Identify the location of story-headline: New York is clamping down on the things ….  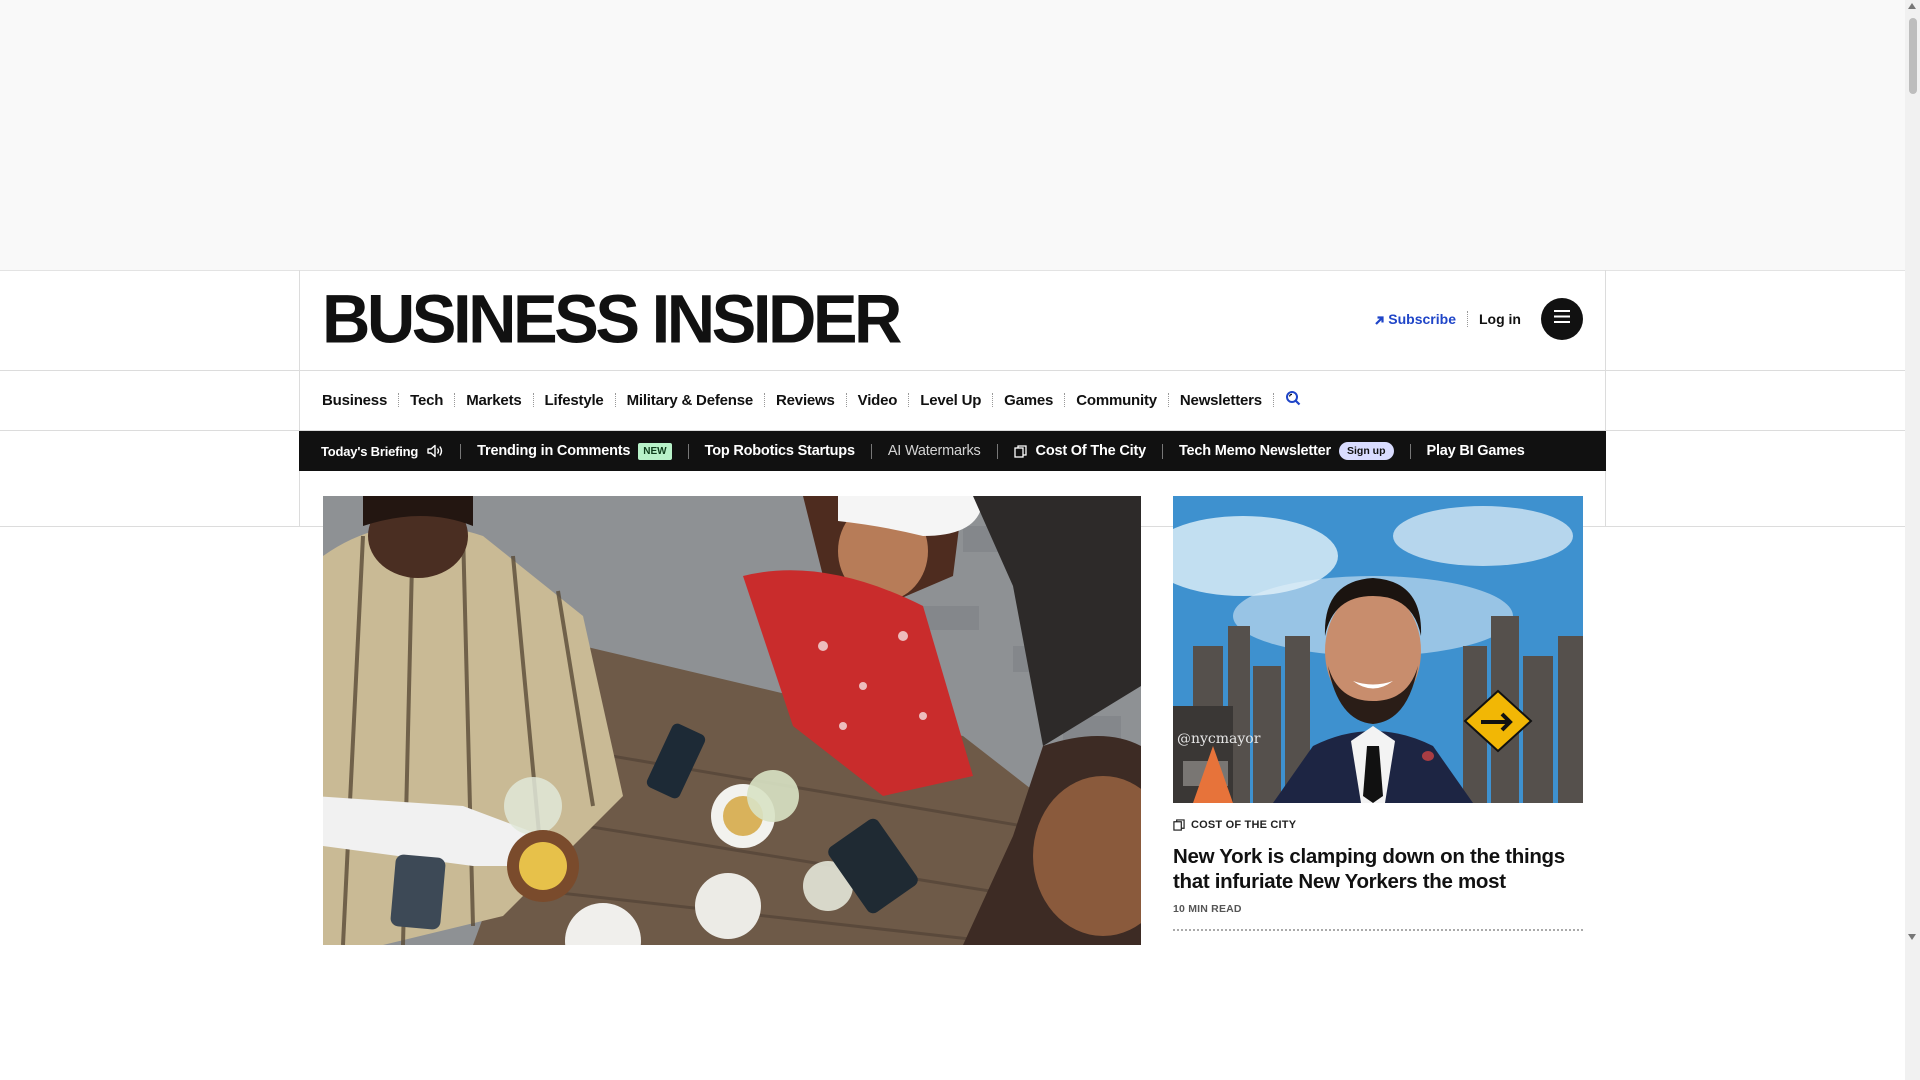
(1378, 869).